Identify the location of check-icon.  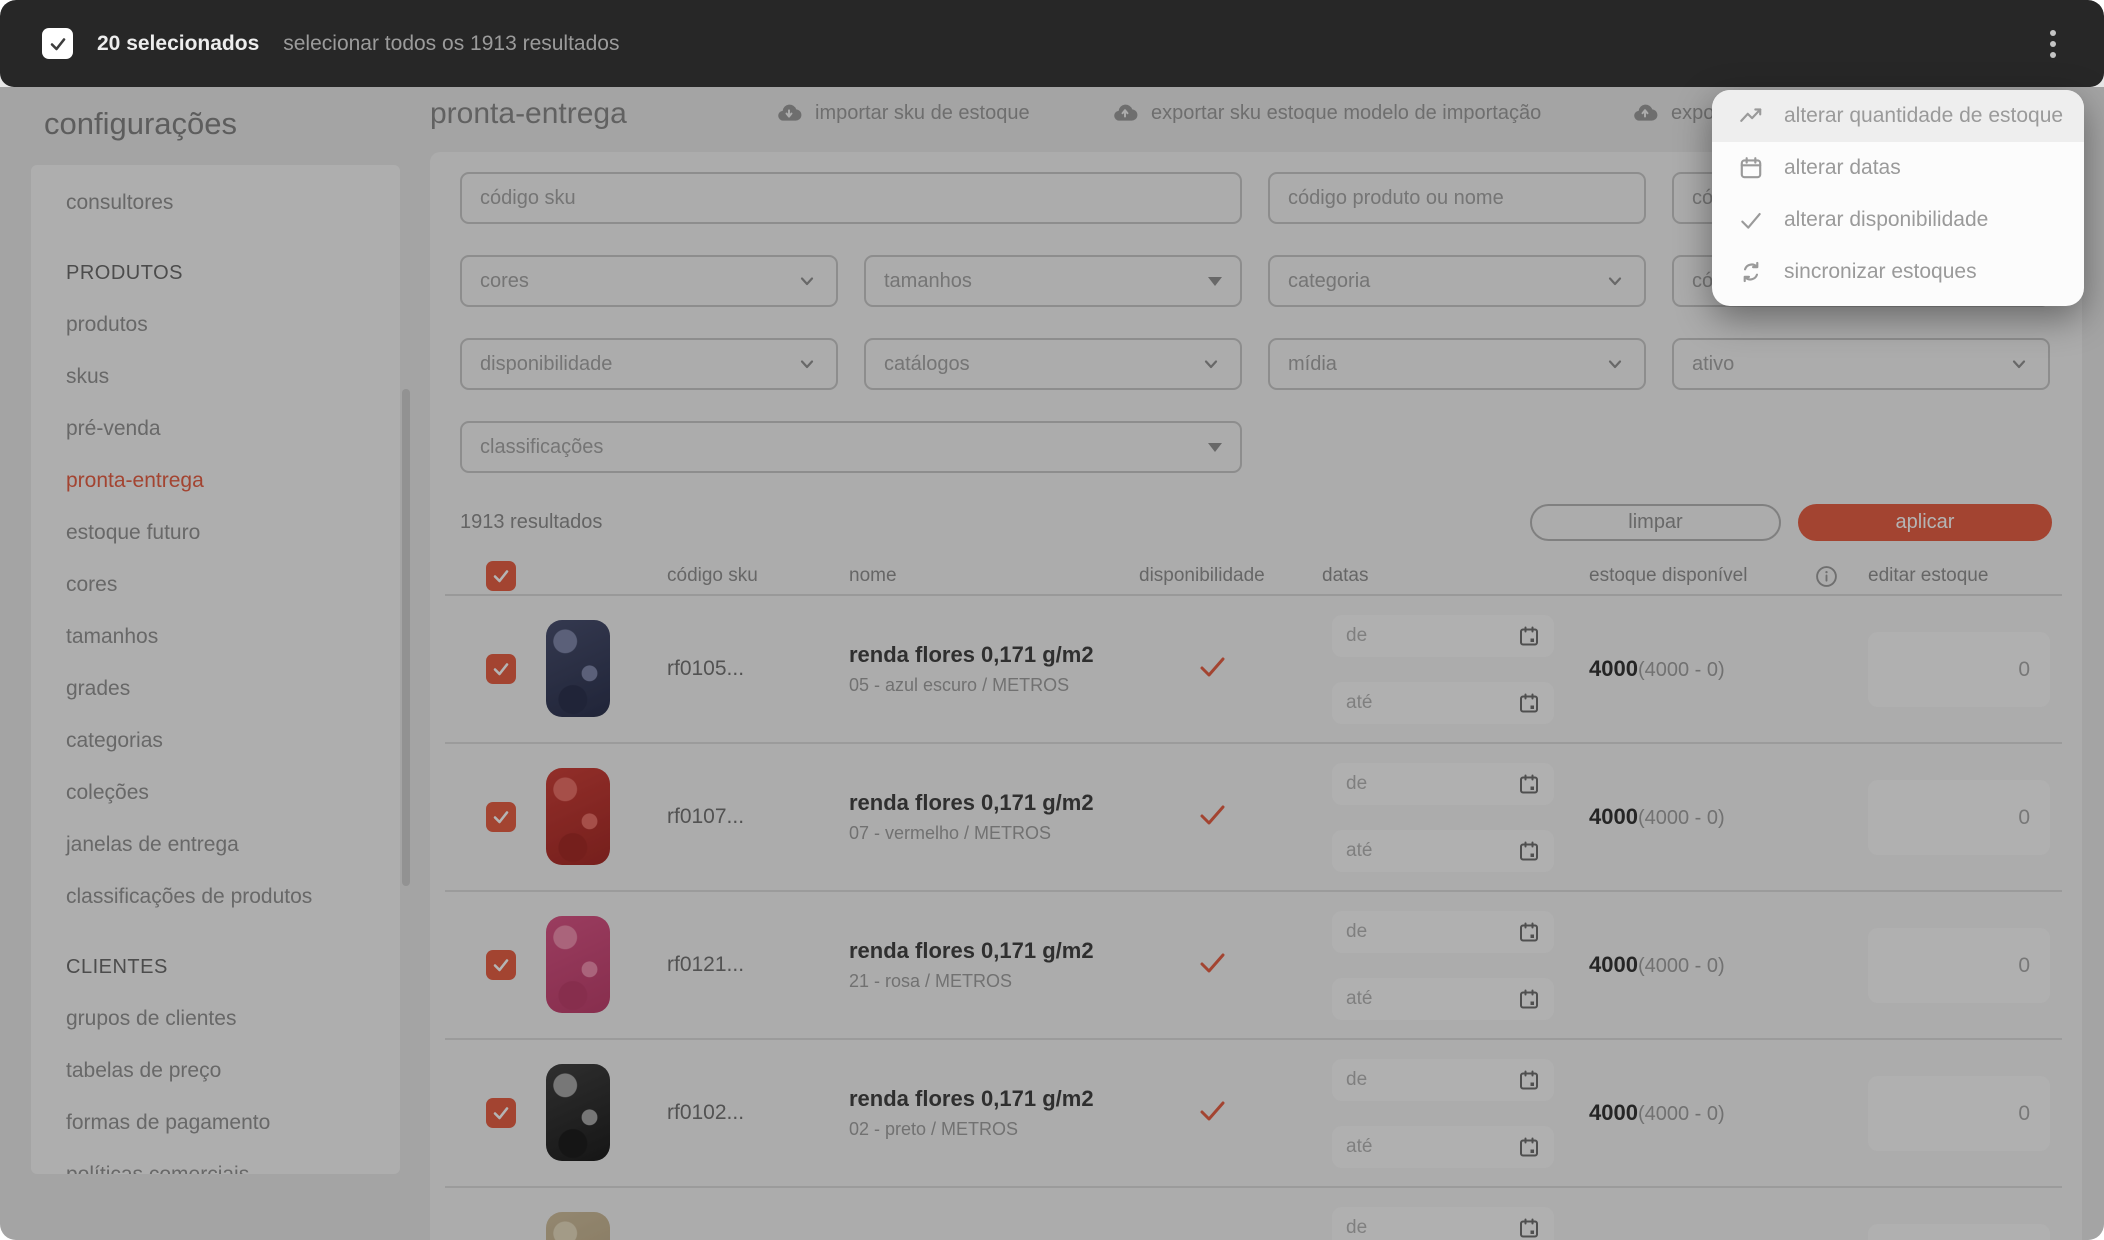
(1751, 220).